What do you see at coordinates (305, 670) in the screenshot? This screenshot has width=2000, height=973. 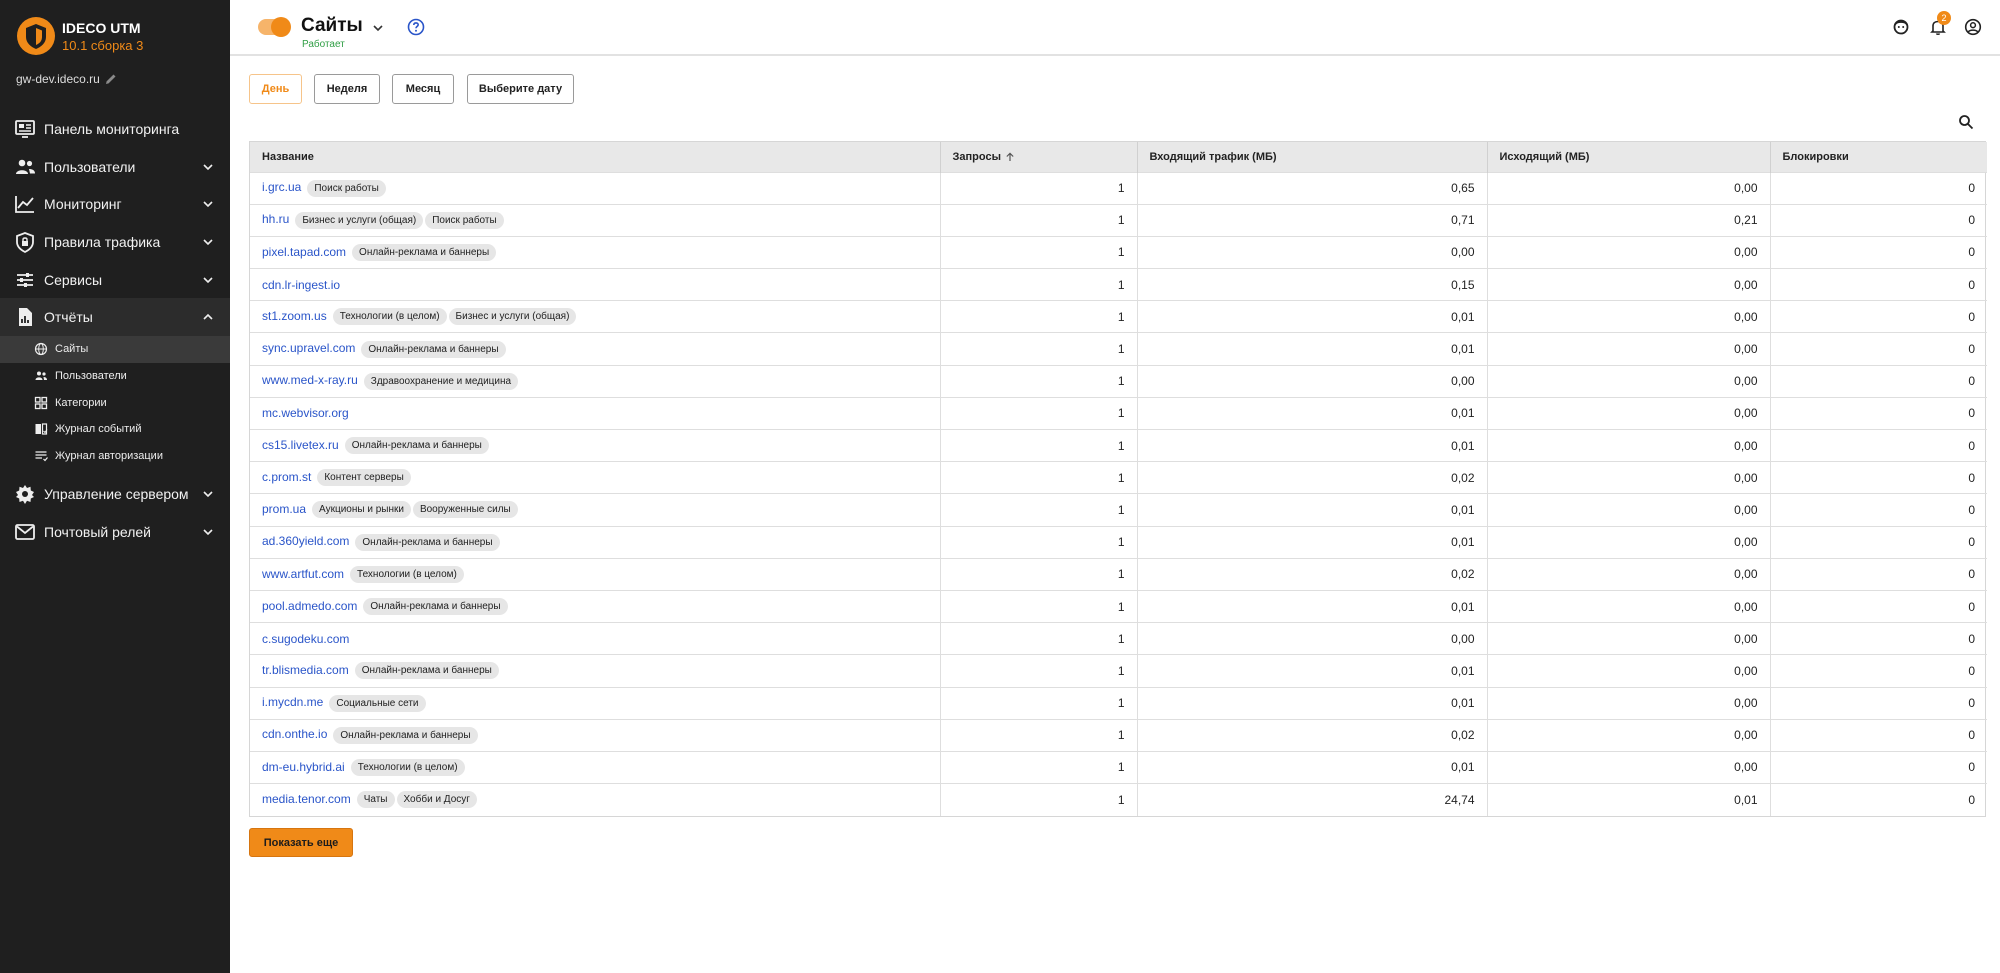 I see `site-link: tr.blismedia.com` at bounding box center [305, 670].